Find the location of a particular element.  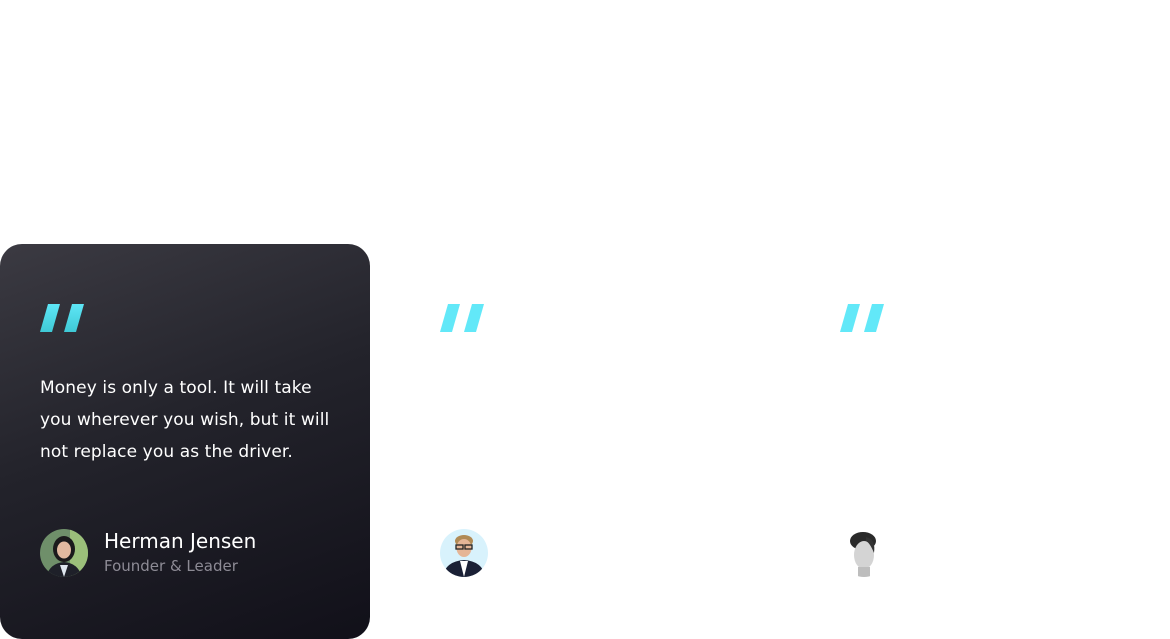

testimonial-author: Herman Jensen Founder & Leader is located at coordinates (148, 553).